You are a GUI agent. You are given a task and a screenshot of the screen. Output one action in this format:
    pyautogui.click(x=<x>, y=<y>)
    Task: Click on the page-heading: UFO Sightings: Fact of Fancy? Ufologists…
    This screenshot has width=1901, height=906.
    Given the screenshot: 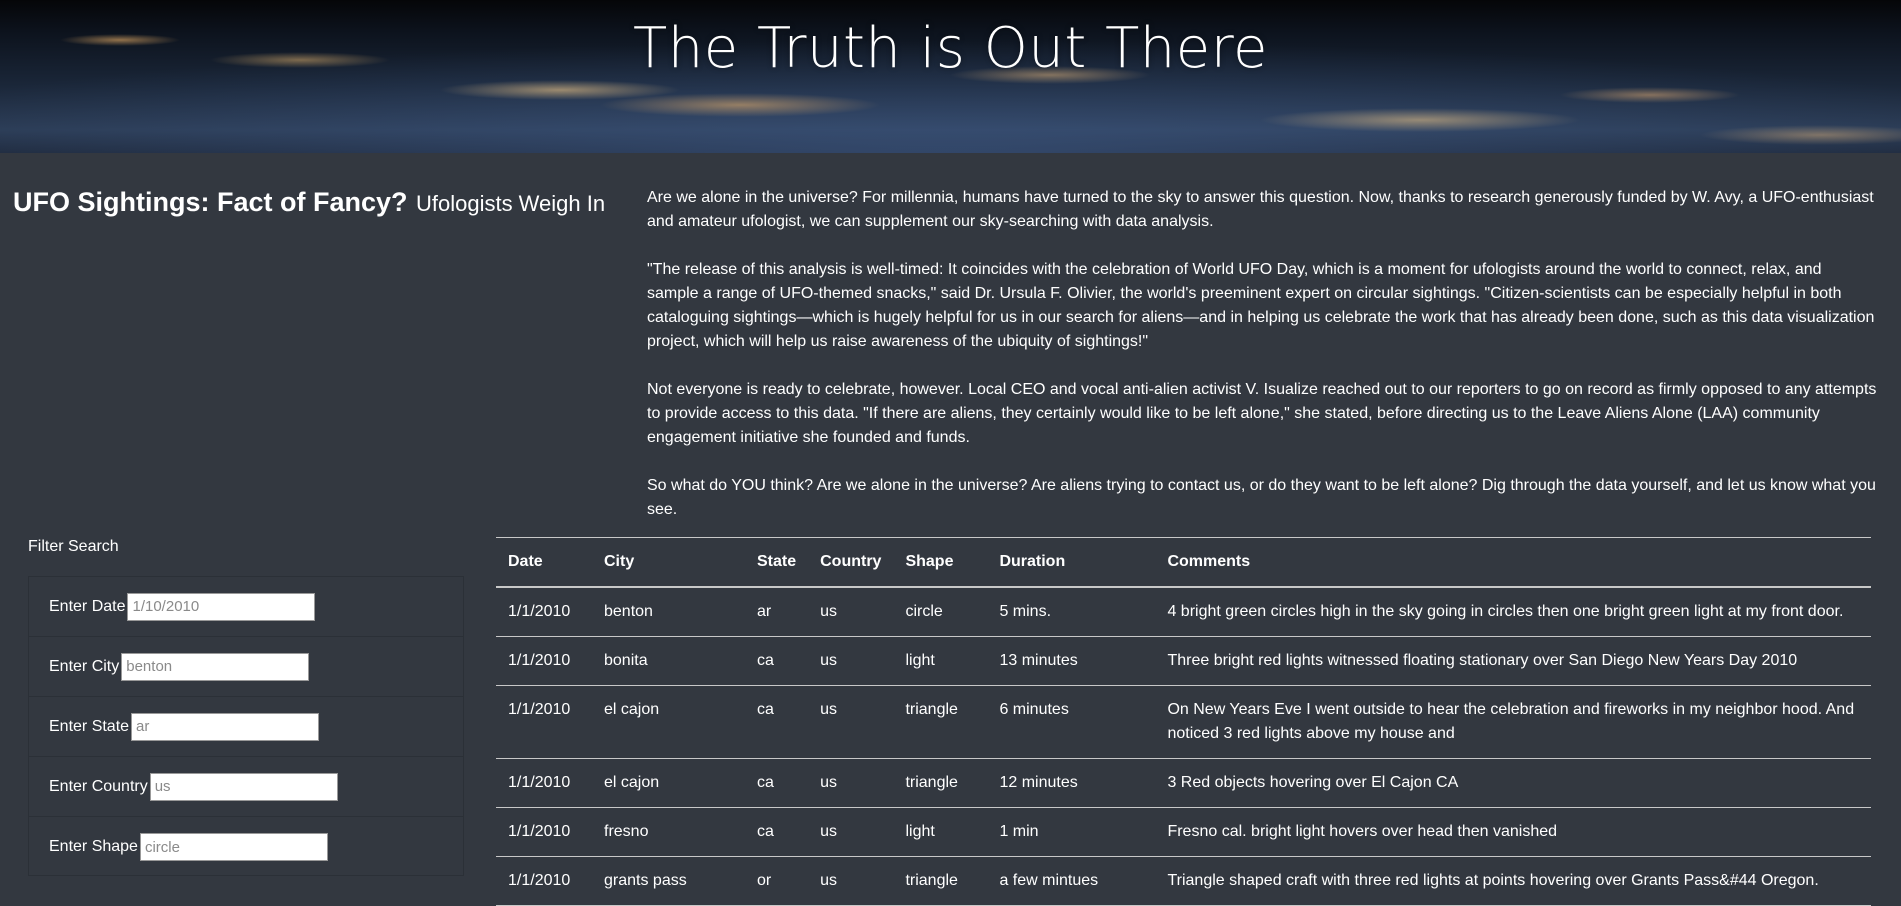 What is the action you would take?
    pyautogui.click(x=309, y=202)
    